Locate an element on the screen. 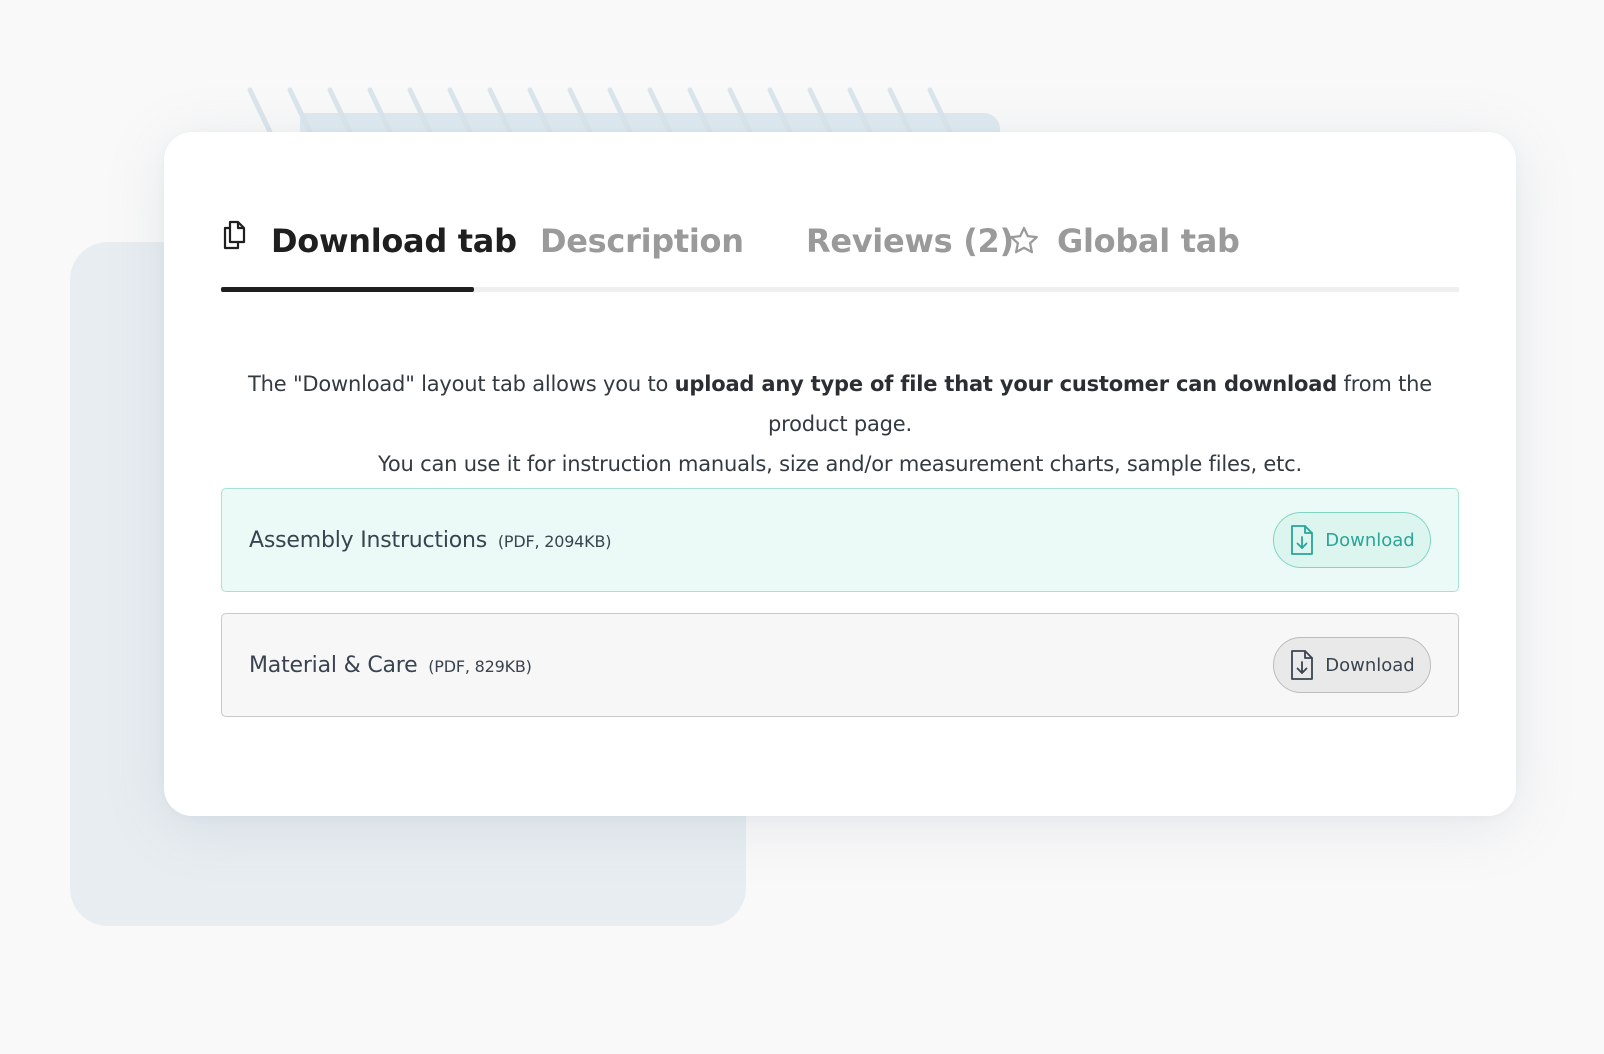  tab-download: Download tab is located at coordinates (369, 254).